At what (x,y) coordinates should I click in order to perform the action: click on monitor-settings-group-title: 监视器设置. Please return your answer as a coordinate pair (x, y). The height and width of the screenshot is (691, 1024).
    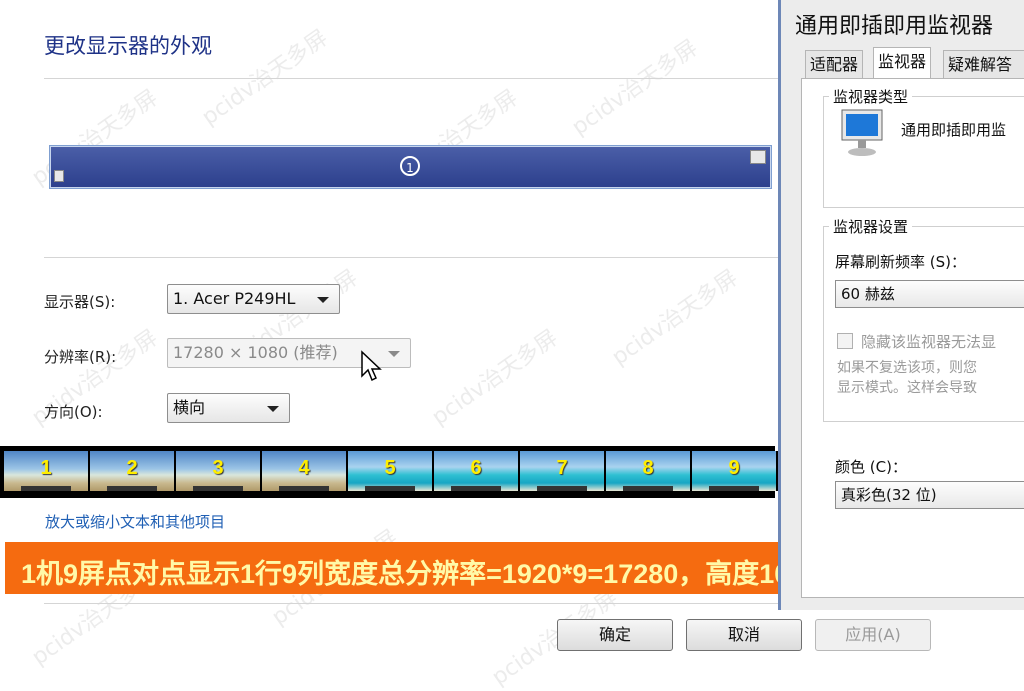
    Looking at the image, I should click on (871, 226).